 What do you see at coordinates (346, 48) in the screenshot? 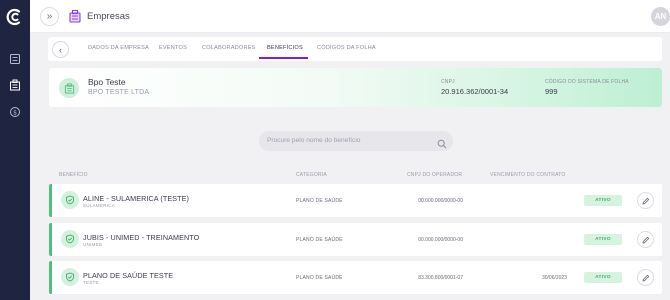
I see `tab-codigos-da-folha: CÓDIGOS DA FOLHA` at bounding box center [346, 48].